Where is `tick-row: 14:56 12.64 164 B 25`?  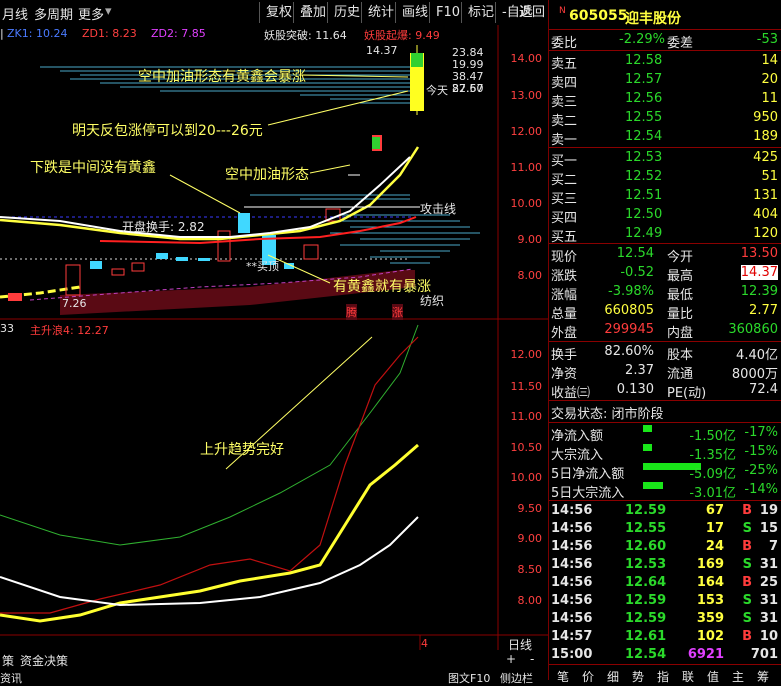
tick-row: 14:56 12.64 164 B 25 is located at coordinates (665, 584).